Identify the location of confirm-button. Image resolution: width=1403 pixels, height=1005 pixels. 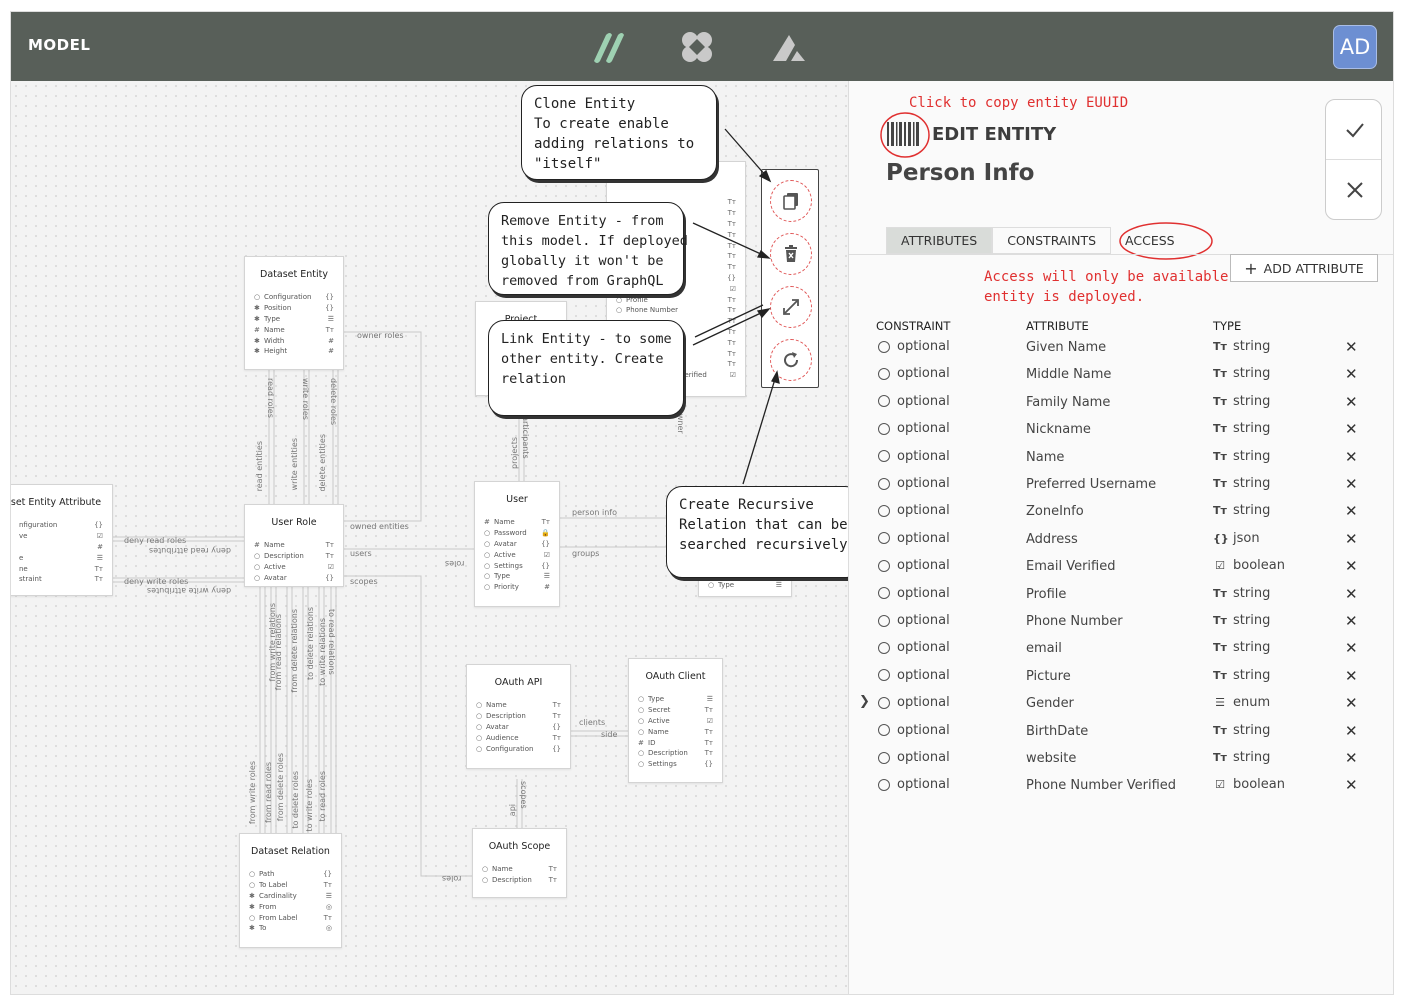
(1353, 130).